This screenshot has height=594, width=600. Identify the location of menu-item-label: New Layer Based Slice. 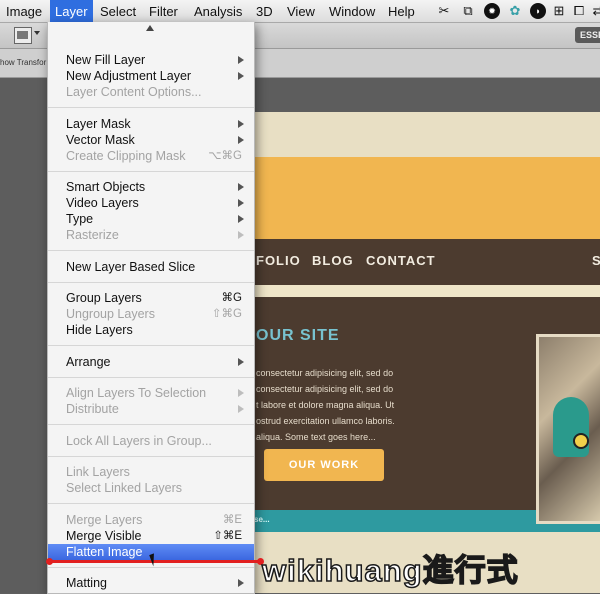
(131, 266).